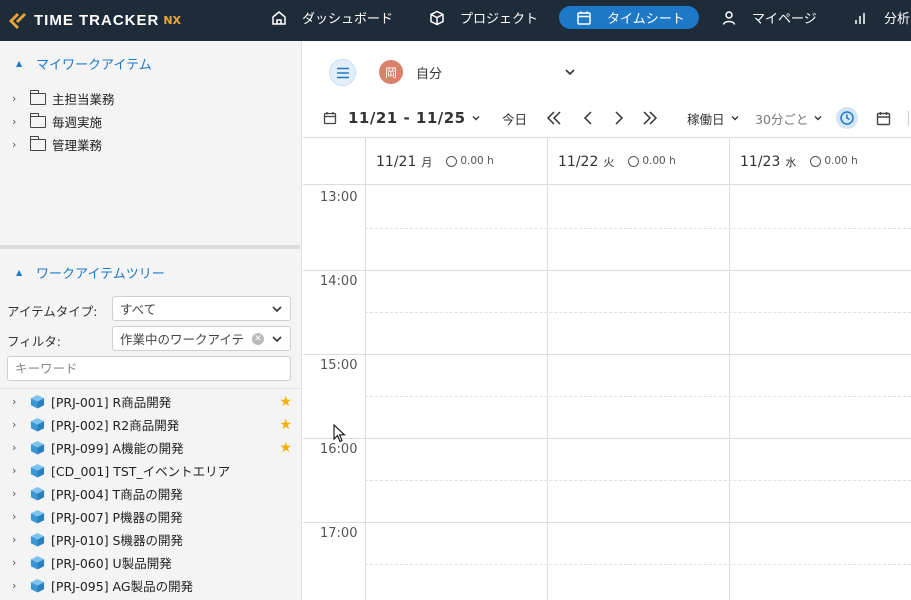  I want to click on half-hour-line, so click(638, 564).